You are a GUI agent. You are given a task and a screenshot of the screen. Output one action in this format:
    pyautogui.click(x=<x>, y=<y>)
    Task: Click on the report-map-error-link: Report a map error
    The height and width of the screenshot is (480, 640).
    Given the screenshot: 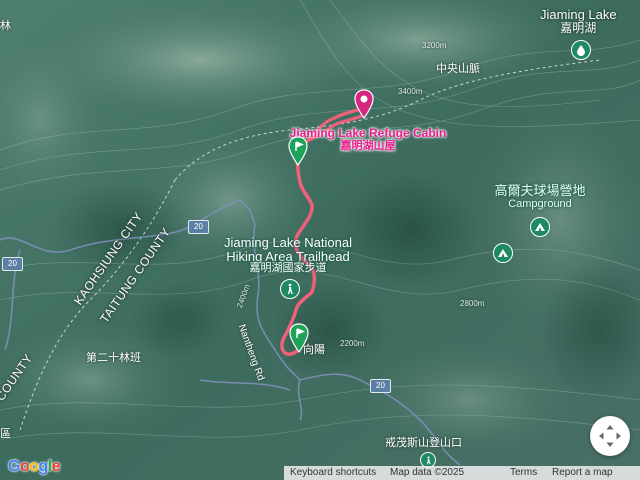 What is the action you would take?
    pyautogui.click(x=593, y=473)
    